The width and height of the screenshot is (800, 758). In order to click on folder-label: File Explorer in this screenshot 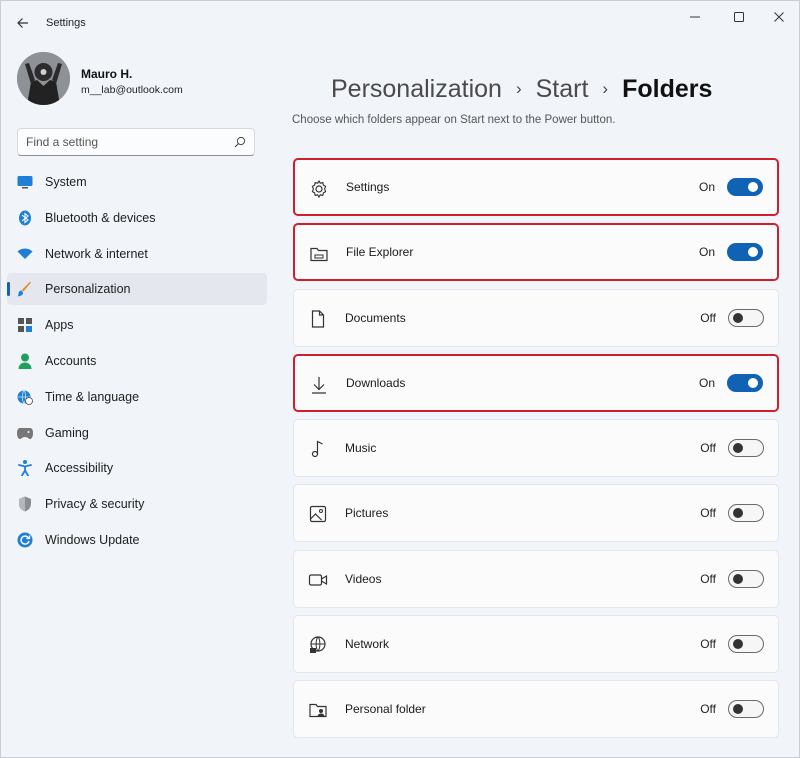, I will do `click(380, 252)`.